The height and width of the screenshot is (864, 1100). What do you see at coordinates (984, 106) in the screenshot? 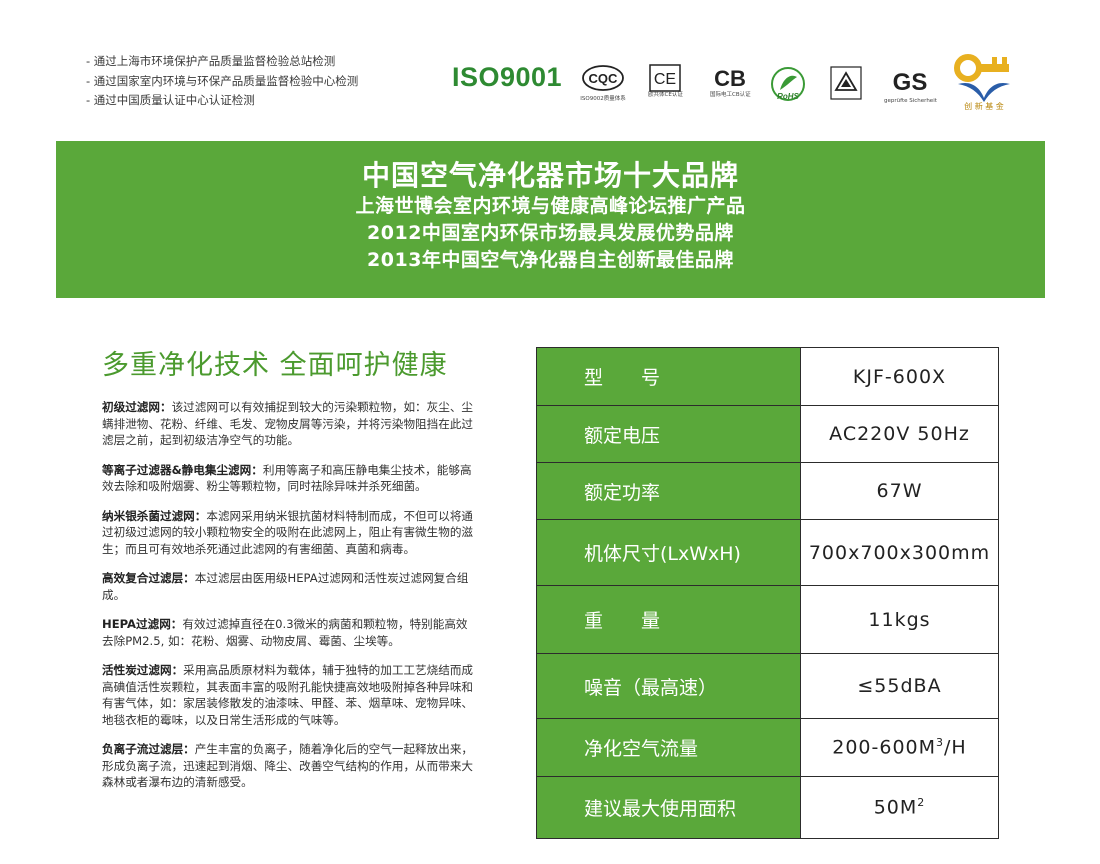
I see `fund-caption: 创 新 基 金` at bounding box center [984, 106].